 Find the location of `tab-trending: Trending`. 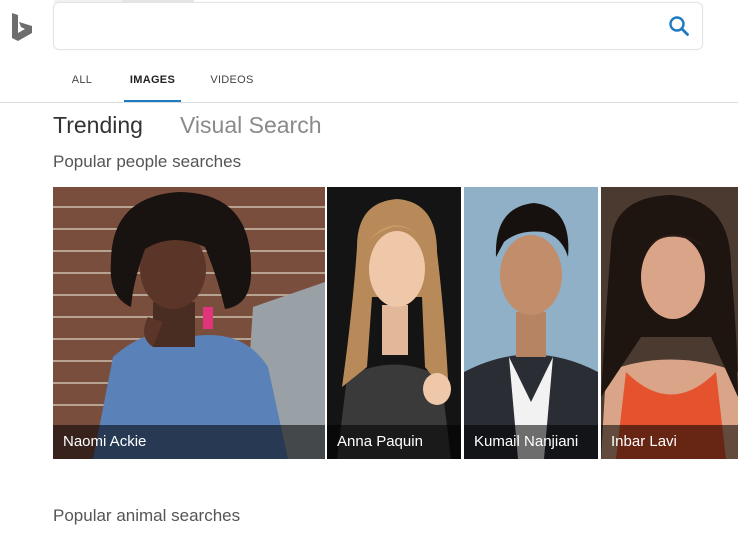

tab-trending: Trending is located at coordinates (98, 125).